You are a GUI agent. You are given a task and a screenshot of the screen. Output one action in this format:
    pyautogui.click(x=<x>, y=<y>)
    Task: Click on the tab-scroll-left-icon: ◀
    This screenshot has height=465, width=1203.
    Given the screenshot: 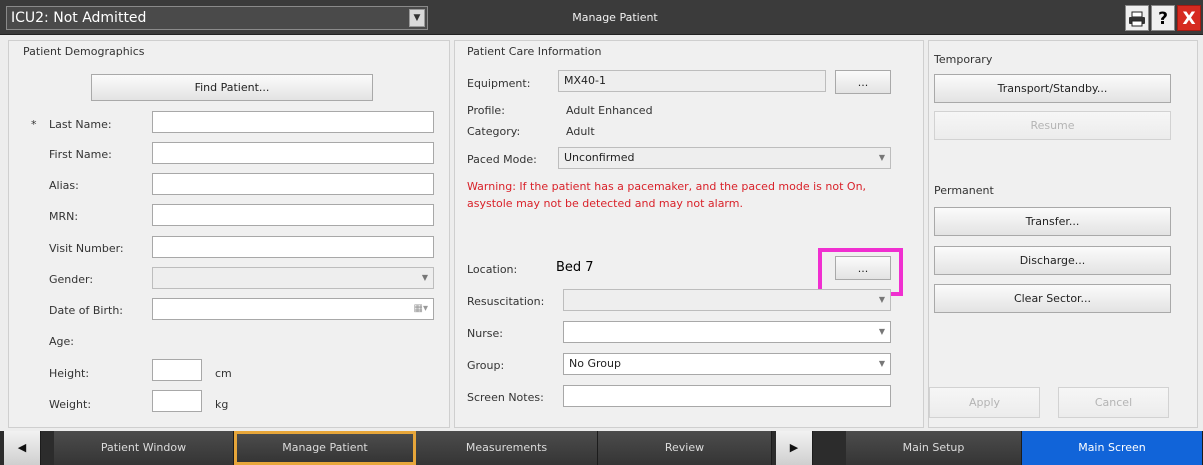 What is the action you would take?
    pyautogui.click(x=22, y=448)
    